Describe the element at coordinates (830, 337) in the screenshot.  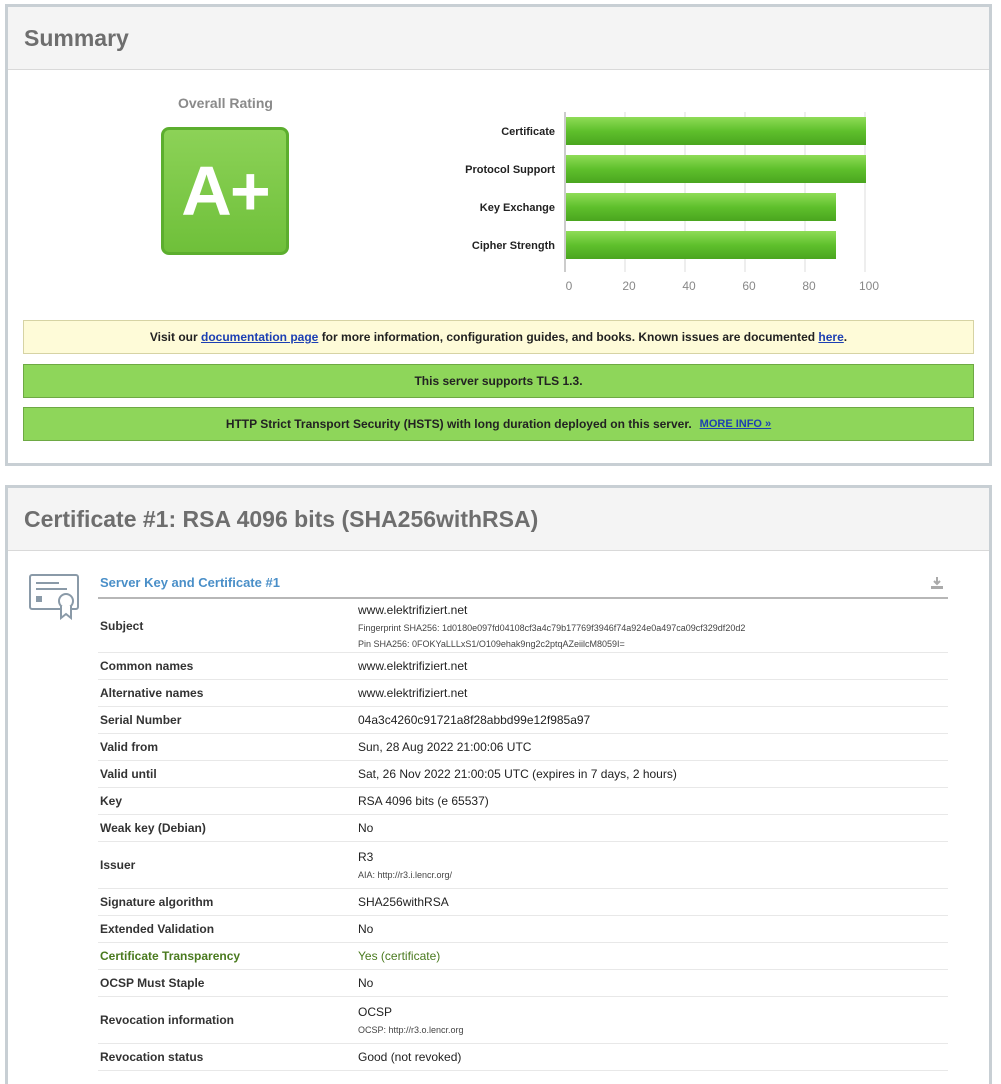
I see `known-issues-link: here` at that location.